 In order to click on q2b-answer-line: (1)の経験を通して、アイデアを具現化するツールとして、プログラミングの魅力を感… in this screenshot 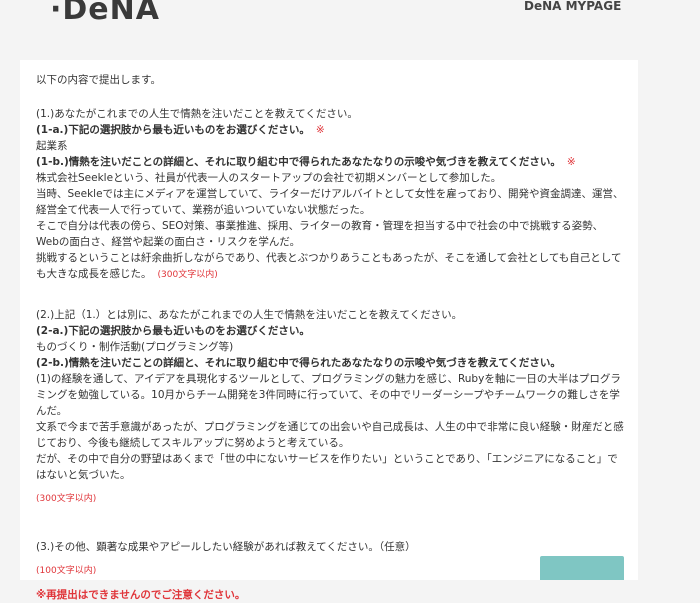, I will do `click(328, 395)`.